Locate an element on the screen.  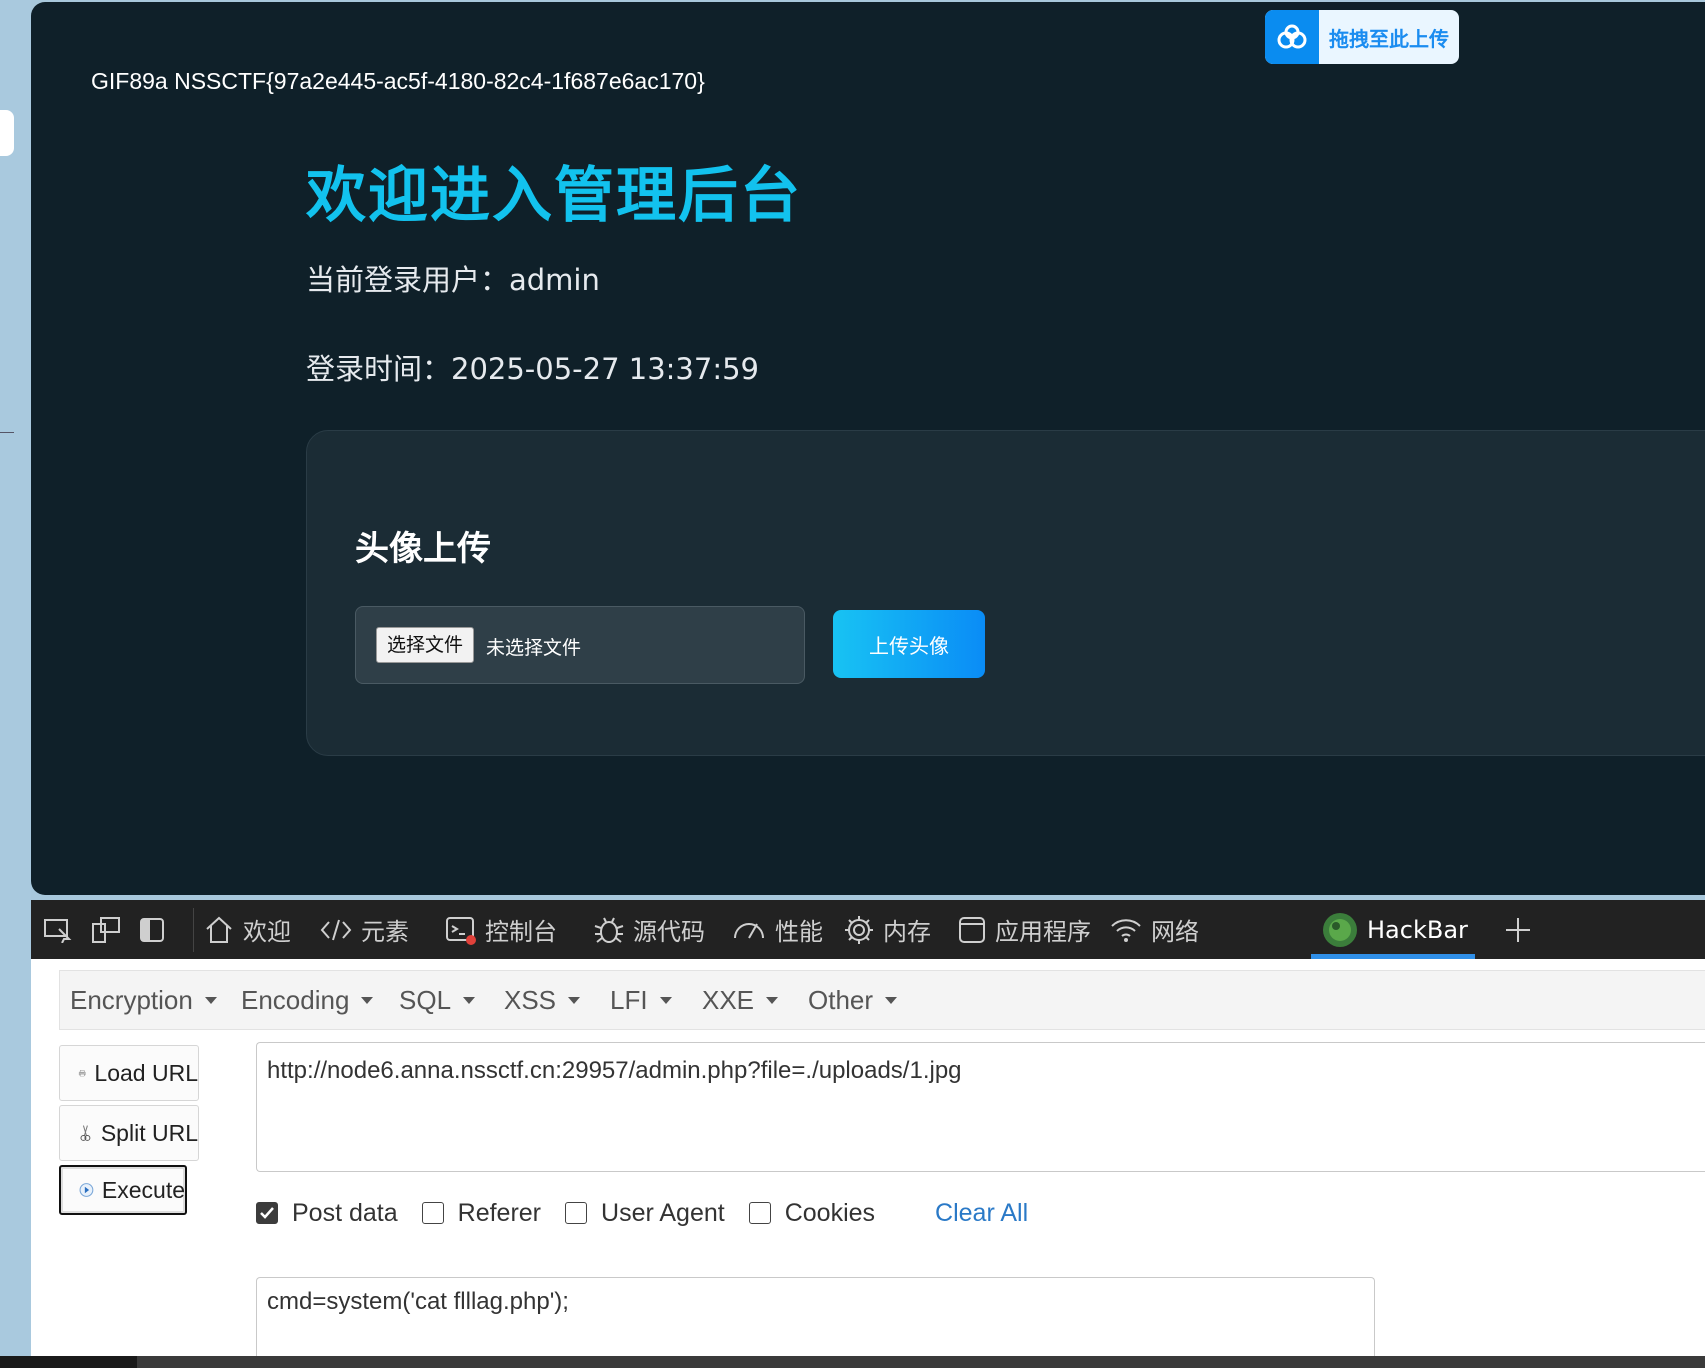
load-url-label: Load URL is located at coordinates (146, 1072).